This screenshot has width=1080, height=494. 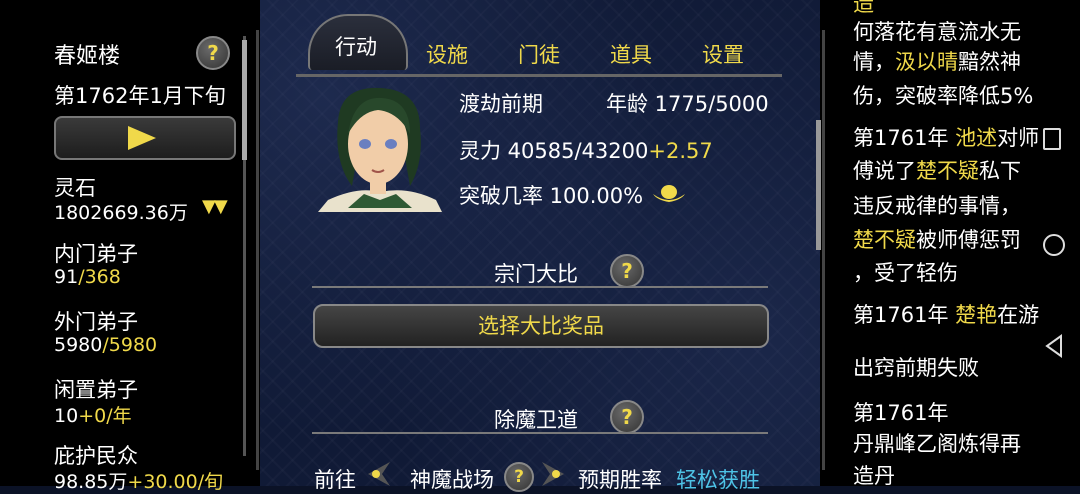 I want to click on idle-disciples-value: 10+0/年, so click(x=93, y=416).